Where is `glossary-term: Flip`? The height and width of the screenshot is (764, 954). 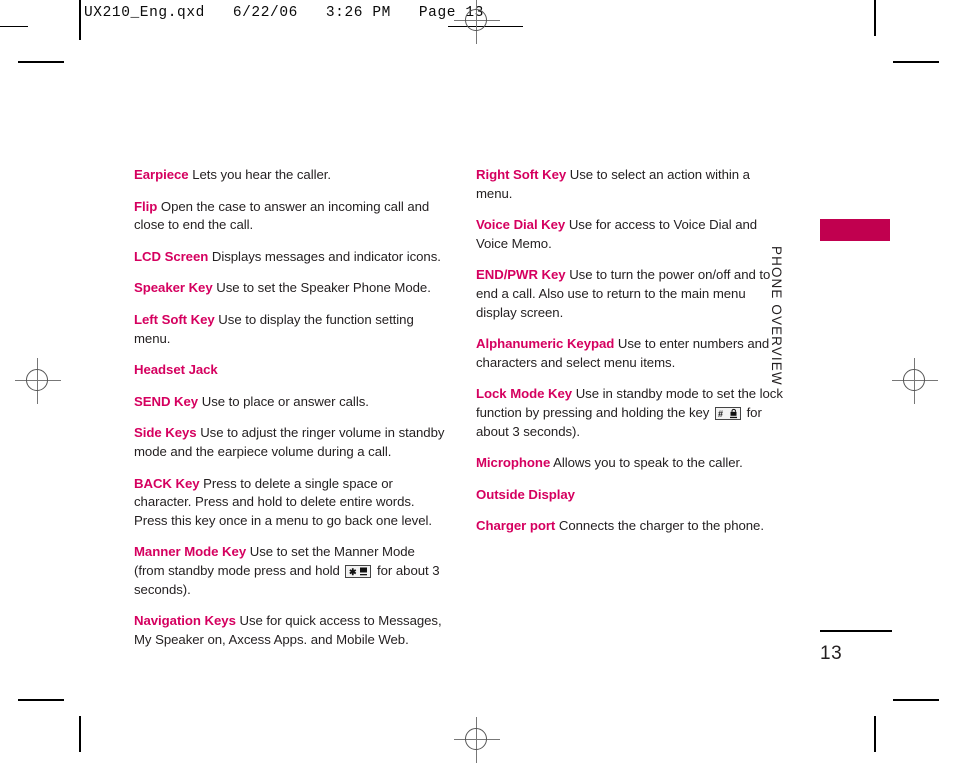 glossary-term: Flip is located at coordinates (146, 206).